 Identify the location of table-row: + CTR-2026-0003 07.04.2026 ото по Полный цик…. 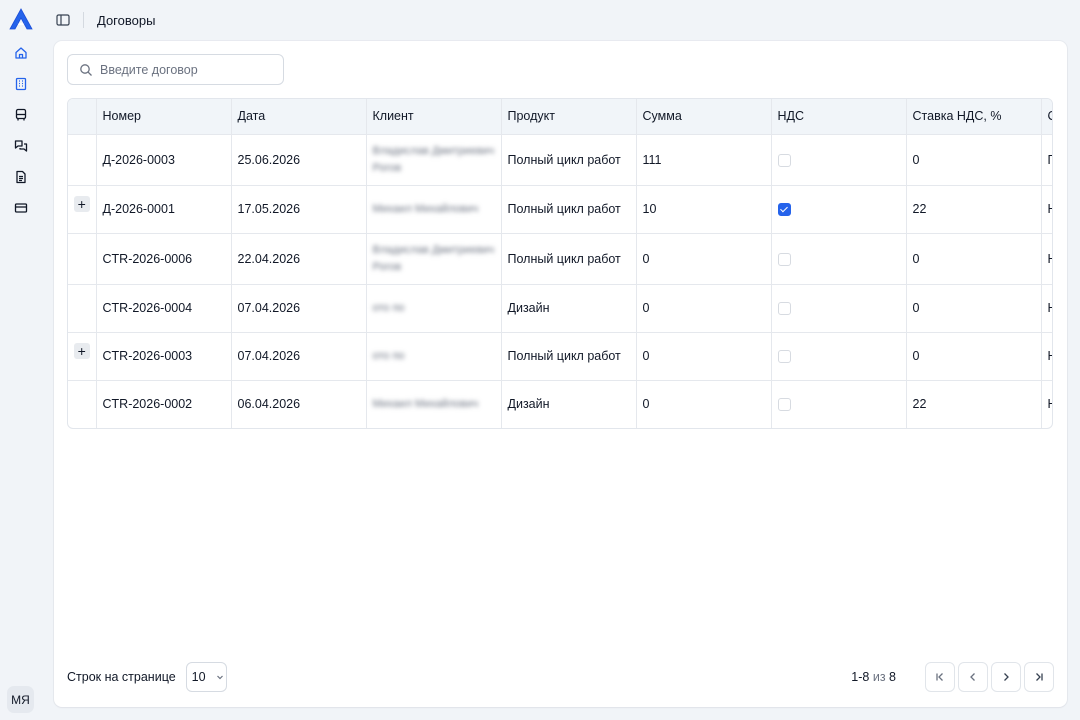
(560, 356).